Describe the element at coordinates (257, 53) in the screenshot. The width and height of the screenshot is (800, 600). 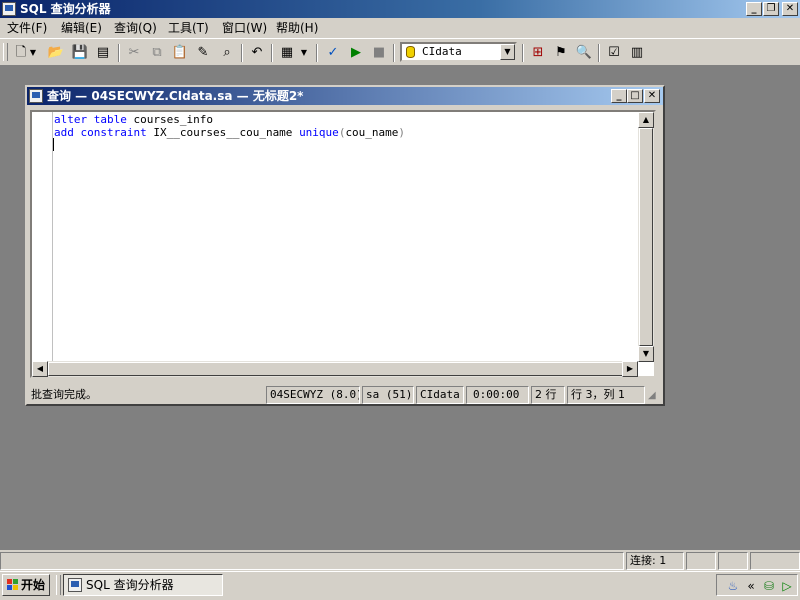
I see `undo-icon: ↶` at that location.